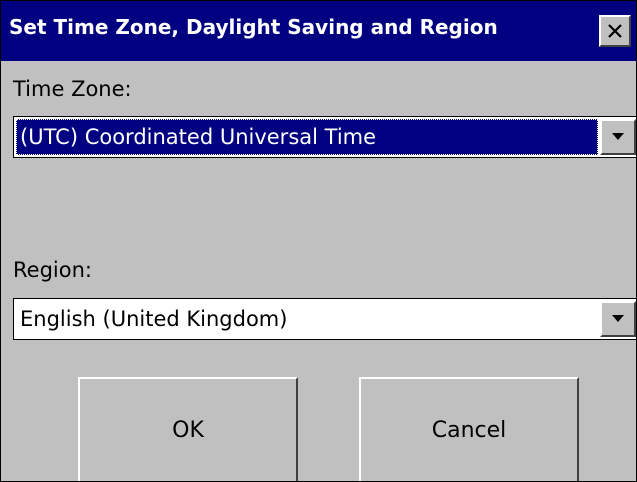  Describe the element at coordinates (52, 270) in the screenshot. I see `region-label: Region:` at that location.